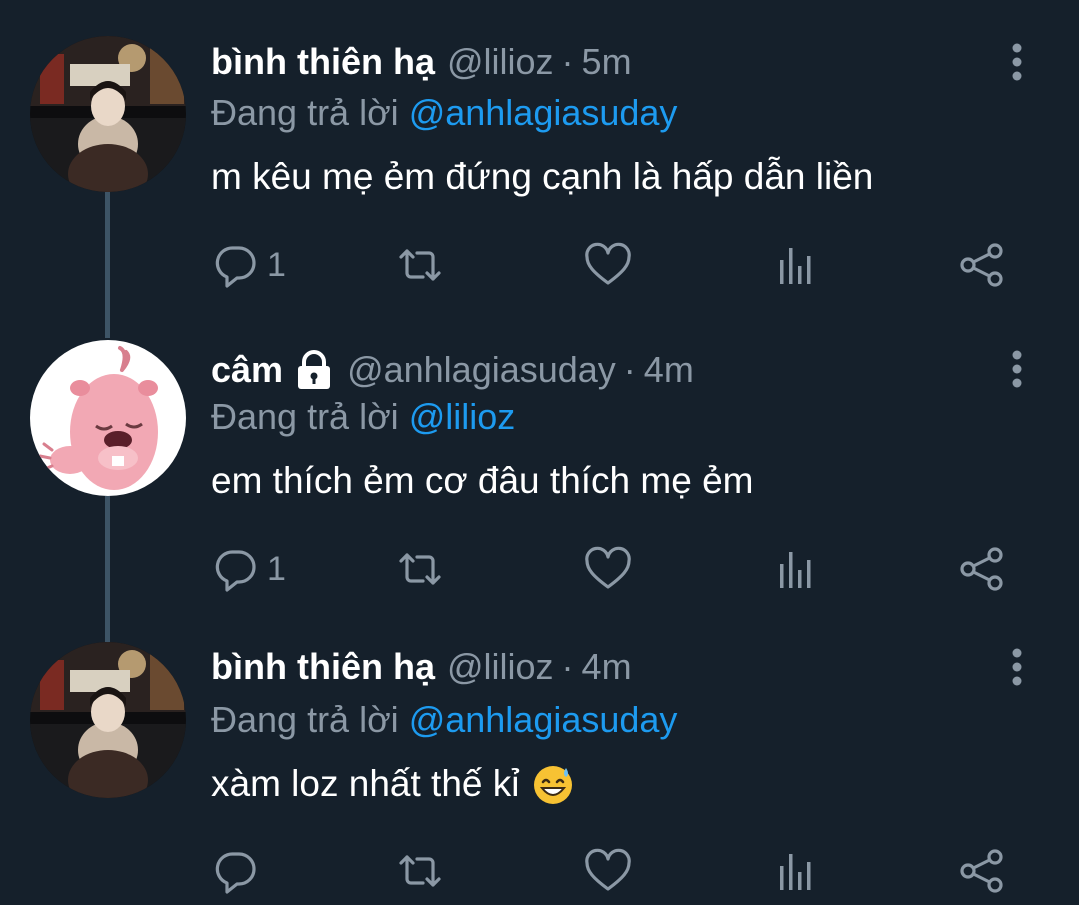  I want to click on replying-to: Đang trả lời @lilioz, so click(363, 417).